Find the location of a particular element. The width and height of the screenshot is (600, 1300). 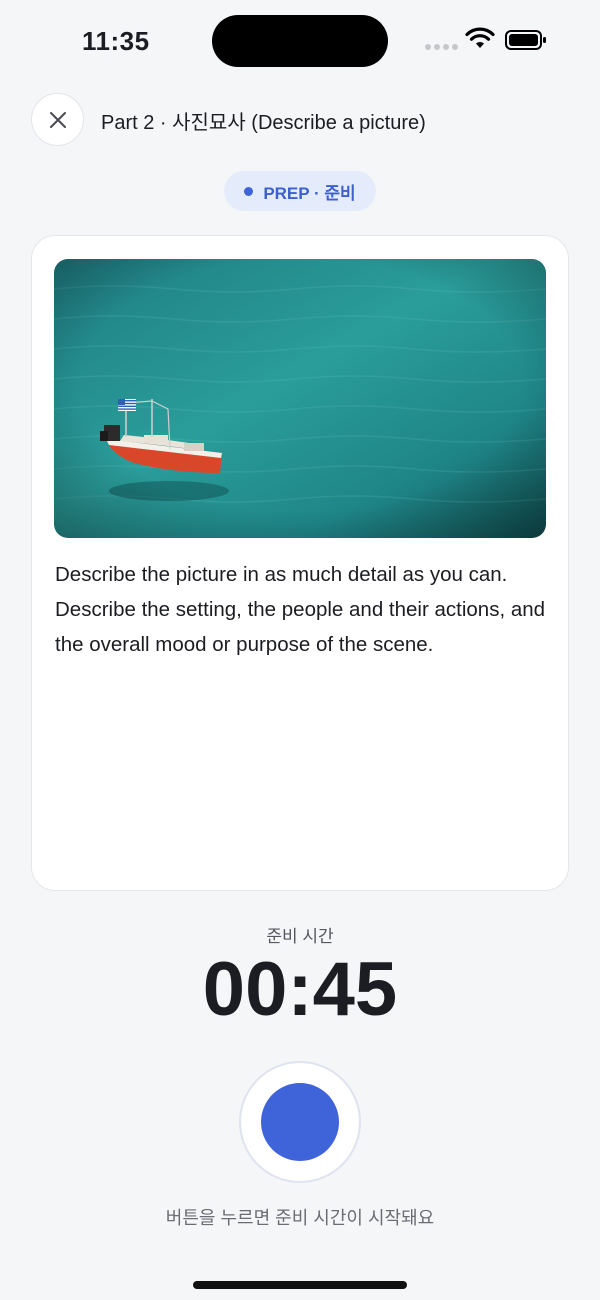

start-prep-button is located at coordinates (300, 1122).